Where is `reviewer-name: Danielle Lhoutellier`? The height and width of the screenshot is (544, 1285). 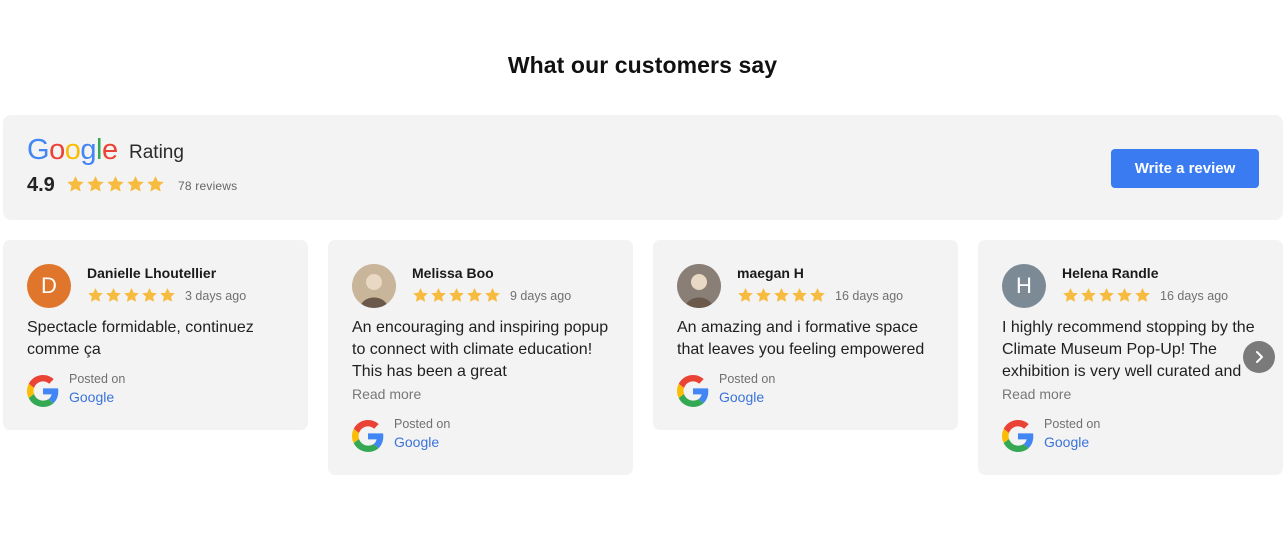 reviewer-name: Danielle Lhoutellier is located at coordinates (152, 273).